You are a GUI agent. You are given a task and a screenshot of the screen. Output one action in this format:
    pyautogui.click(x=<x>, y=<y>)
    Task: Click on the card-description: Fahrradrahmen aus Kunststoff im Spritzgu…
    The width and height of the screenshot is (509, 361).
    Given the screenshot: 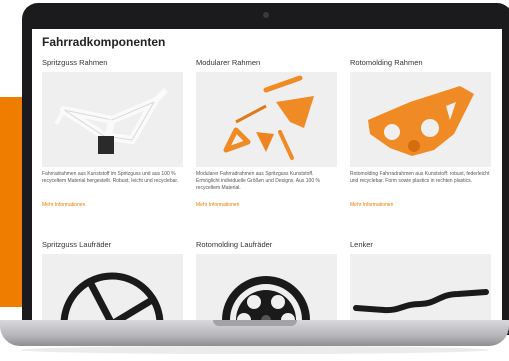 What is the action you would take?
    pyautogui.click(x=110, y=177)
    